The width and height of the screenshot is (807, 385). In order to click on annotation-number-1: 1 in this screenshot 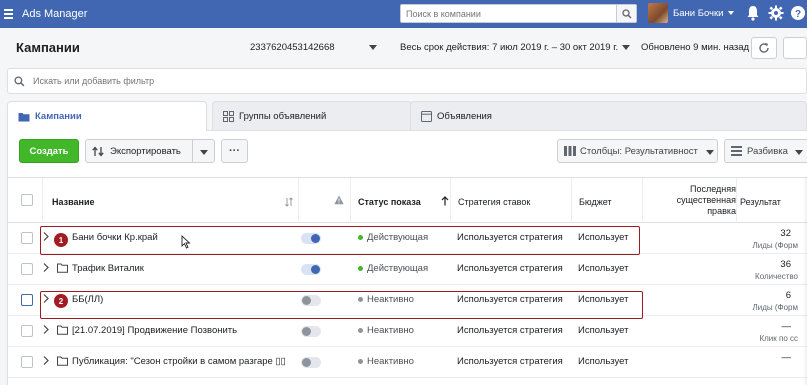, I will do `click(61, 240)`.